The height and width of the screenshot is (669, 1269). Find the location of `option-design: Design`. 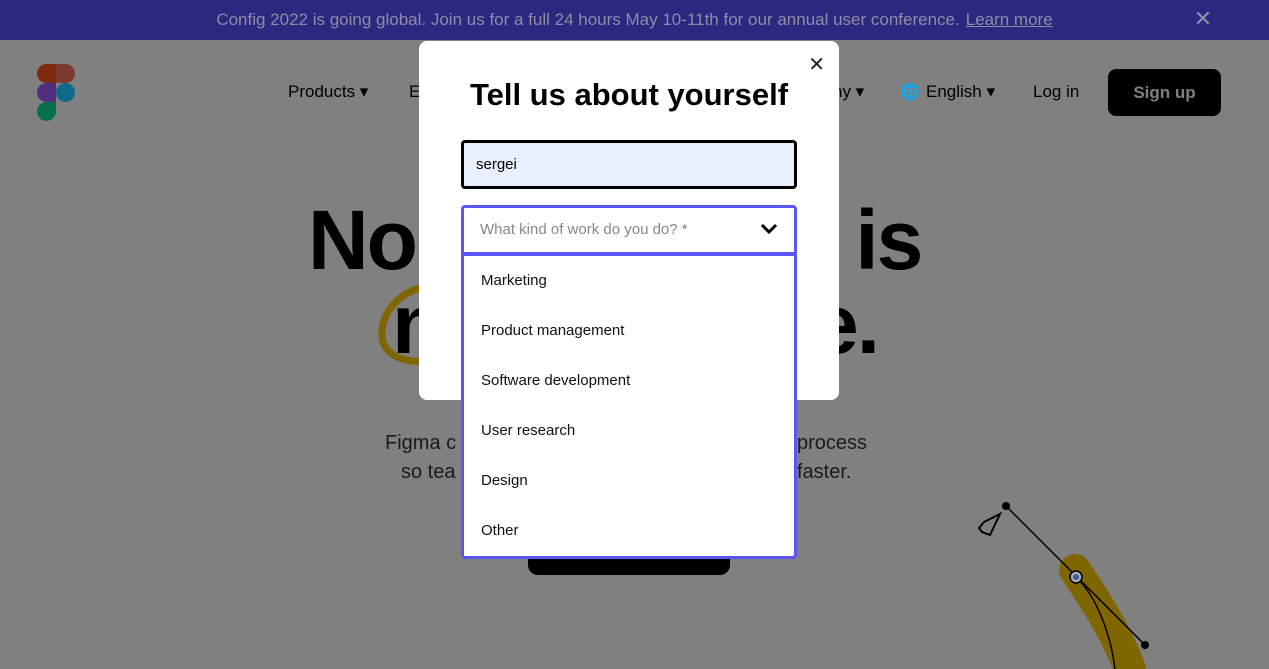

option-design: Design is located at coordinates (629, 481).